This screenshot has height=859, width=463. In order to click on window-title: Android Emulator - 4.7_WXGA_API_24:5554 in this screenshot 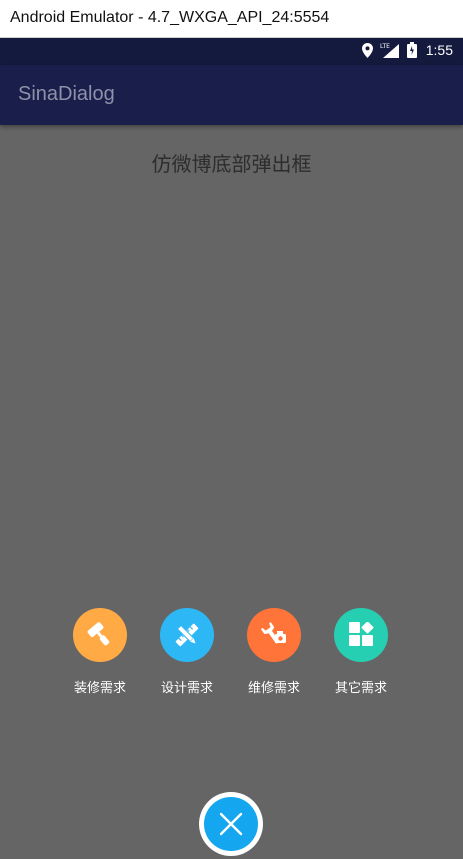, I will do `click(170, 17)`.